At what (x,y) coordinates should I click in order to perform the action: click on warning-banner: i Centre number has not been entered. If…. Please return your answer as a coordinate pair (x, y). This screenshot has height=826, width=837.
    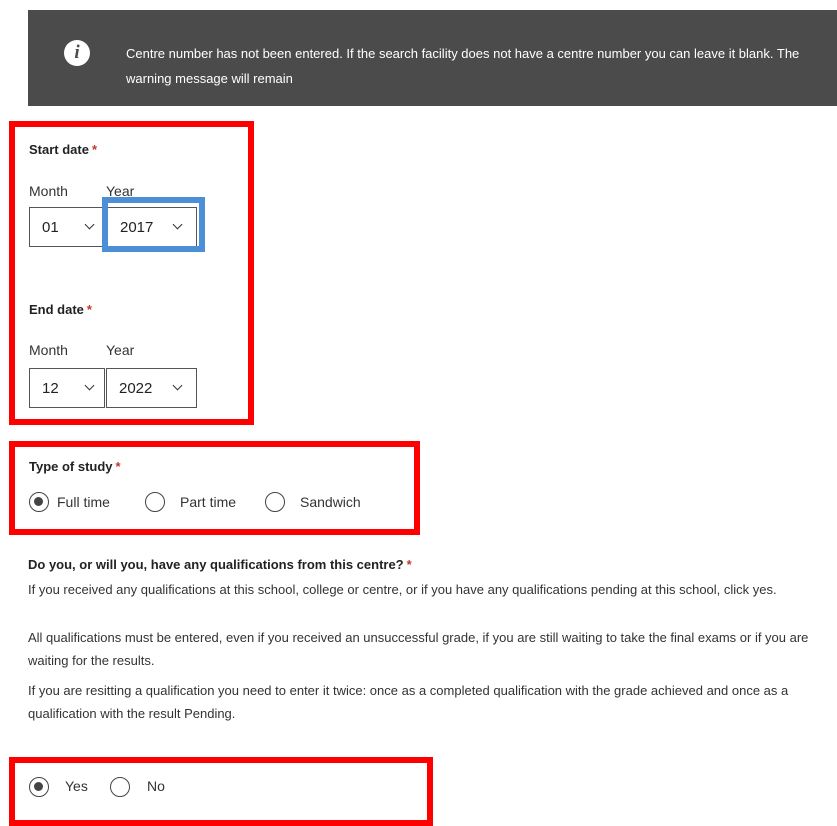
    Looking at the image, I should click on (432, 58).